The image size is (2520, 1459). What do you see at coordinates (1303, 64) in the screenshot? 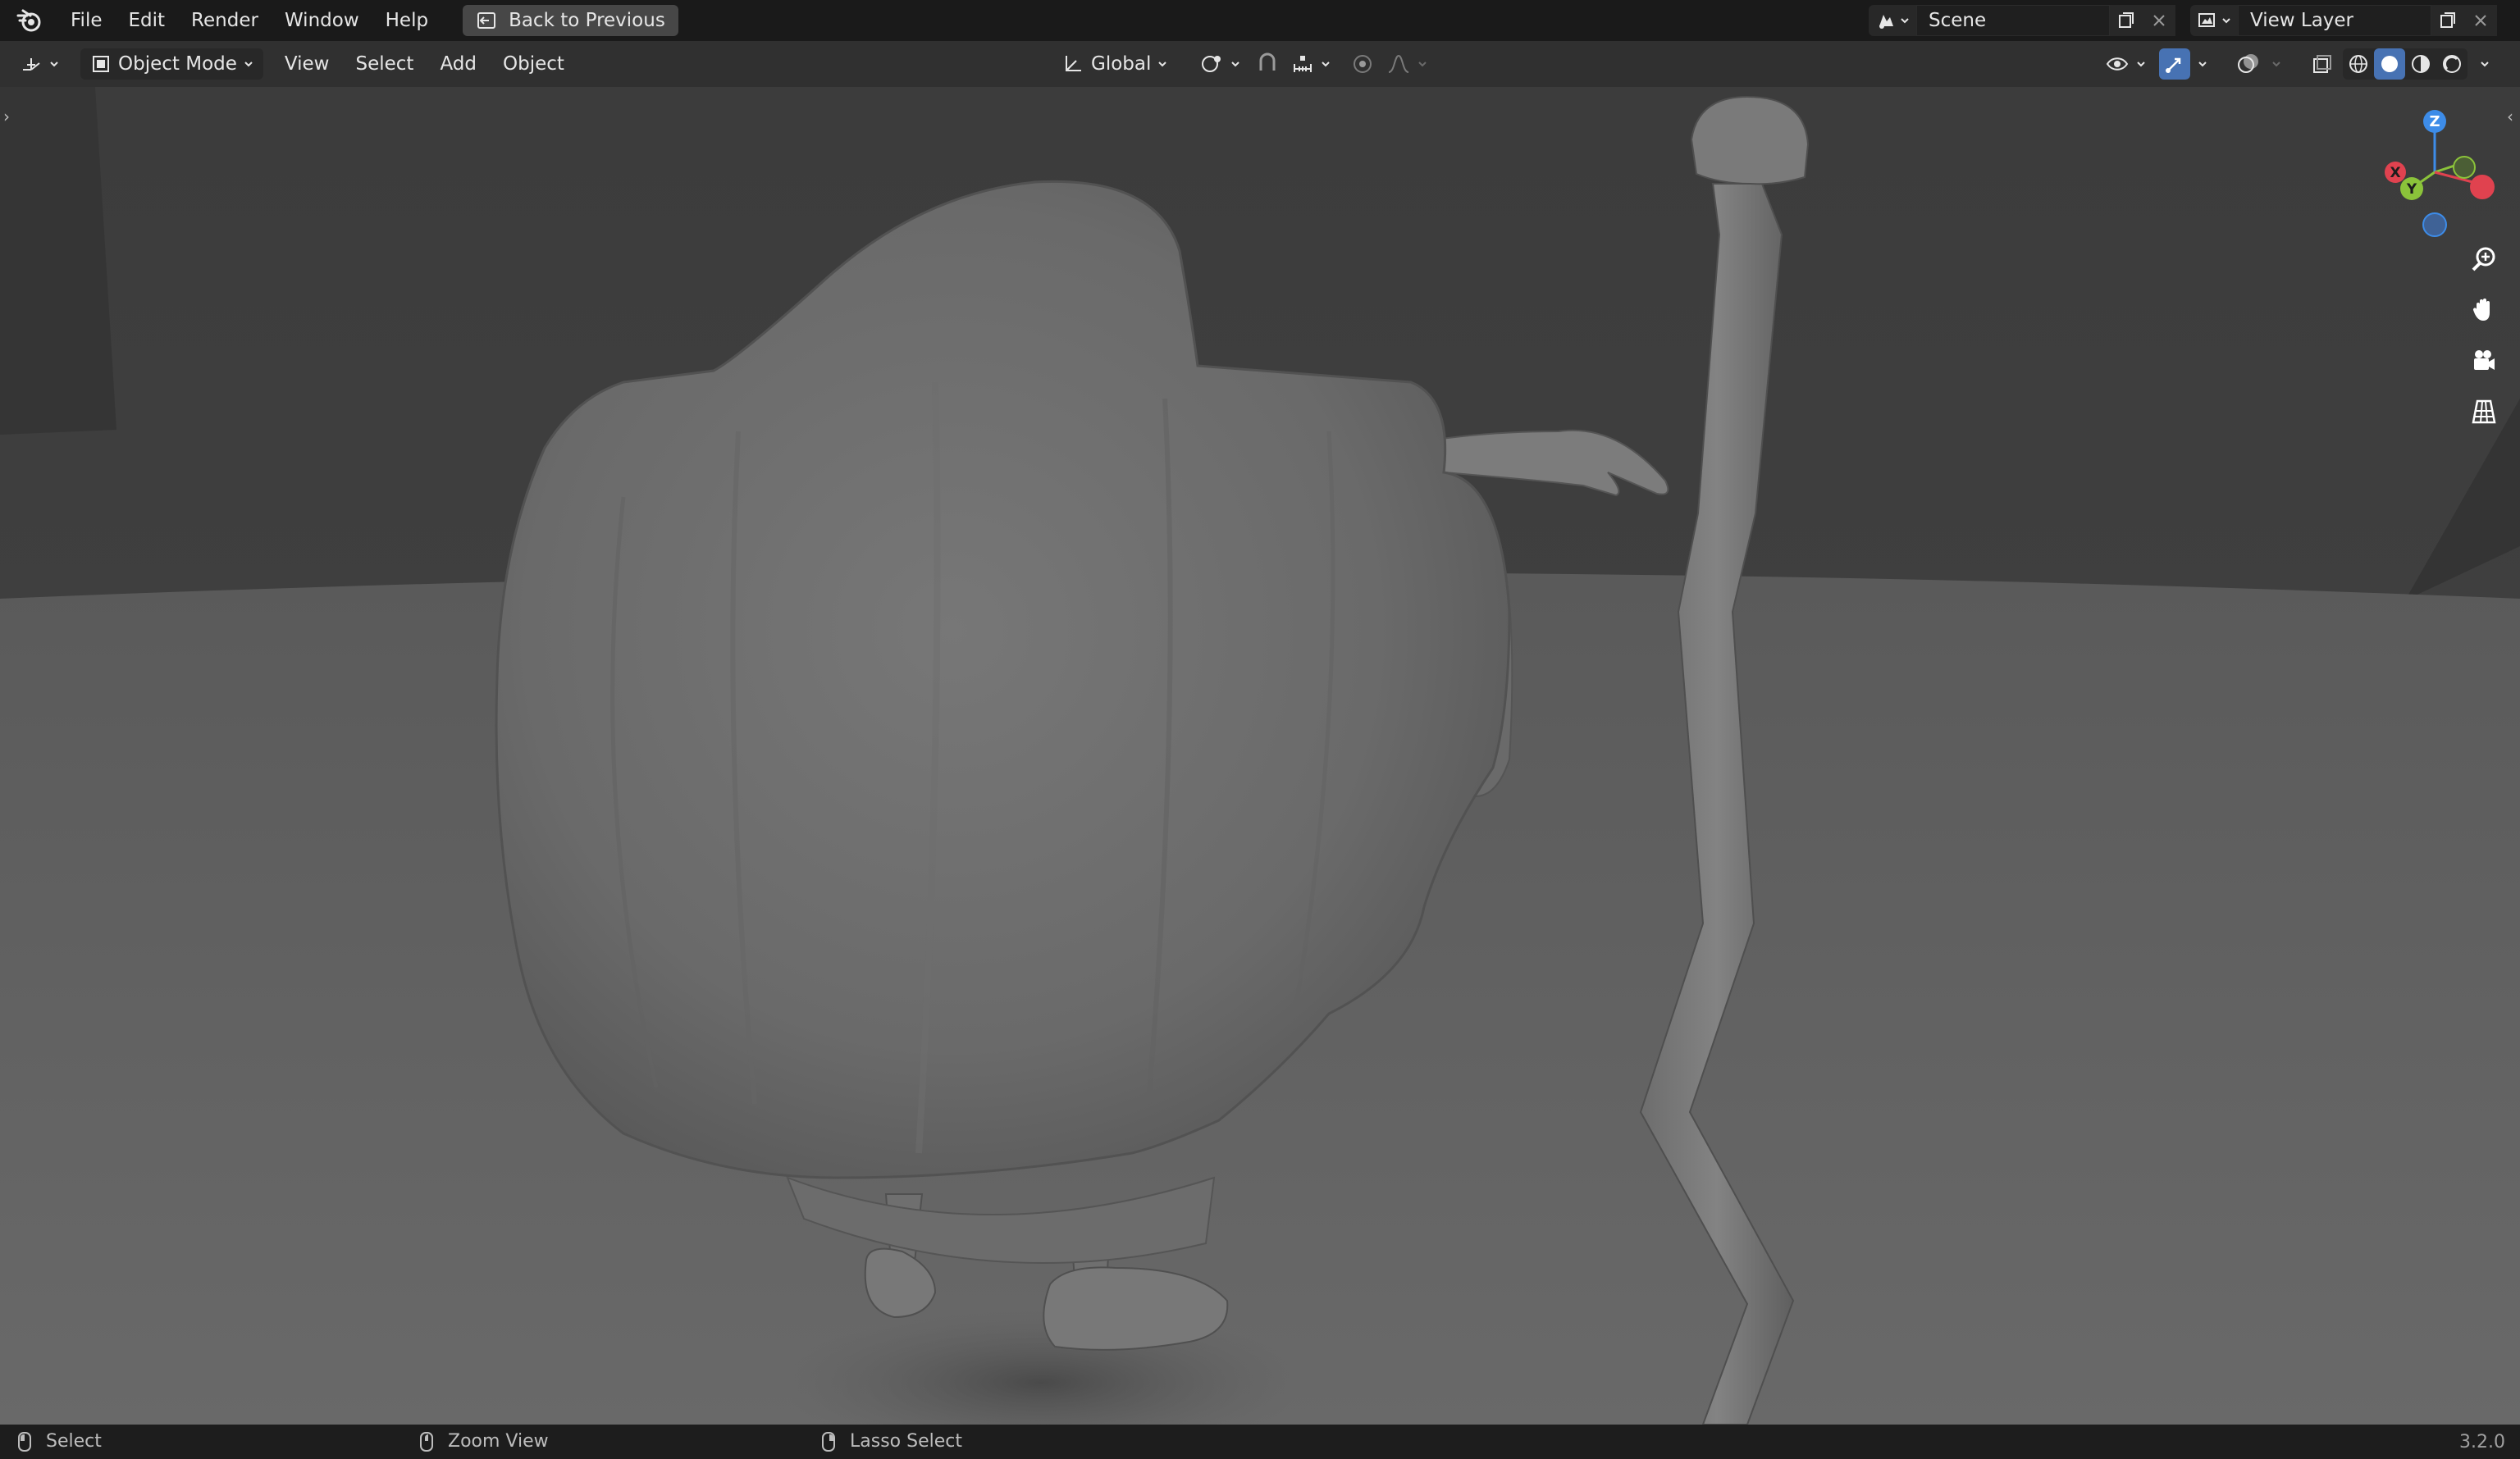
I see `snap-target-icon` at bounding box center [1303, 64].